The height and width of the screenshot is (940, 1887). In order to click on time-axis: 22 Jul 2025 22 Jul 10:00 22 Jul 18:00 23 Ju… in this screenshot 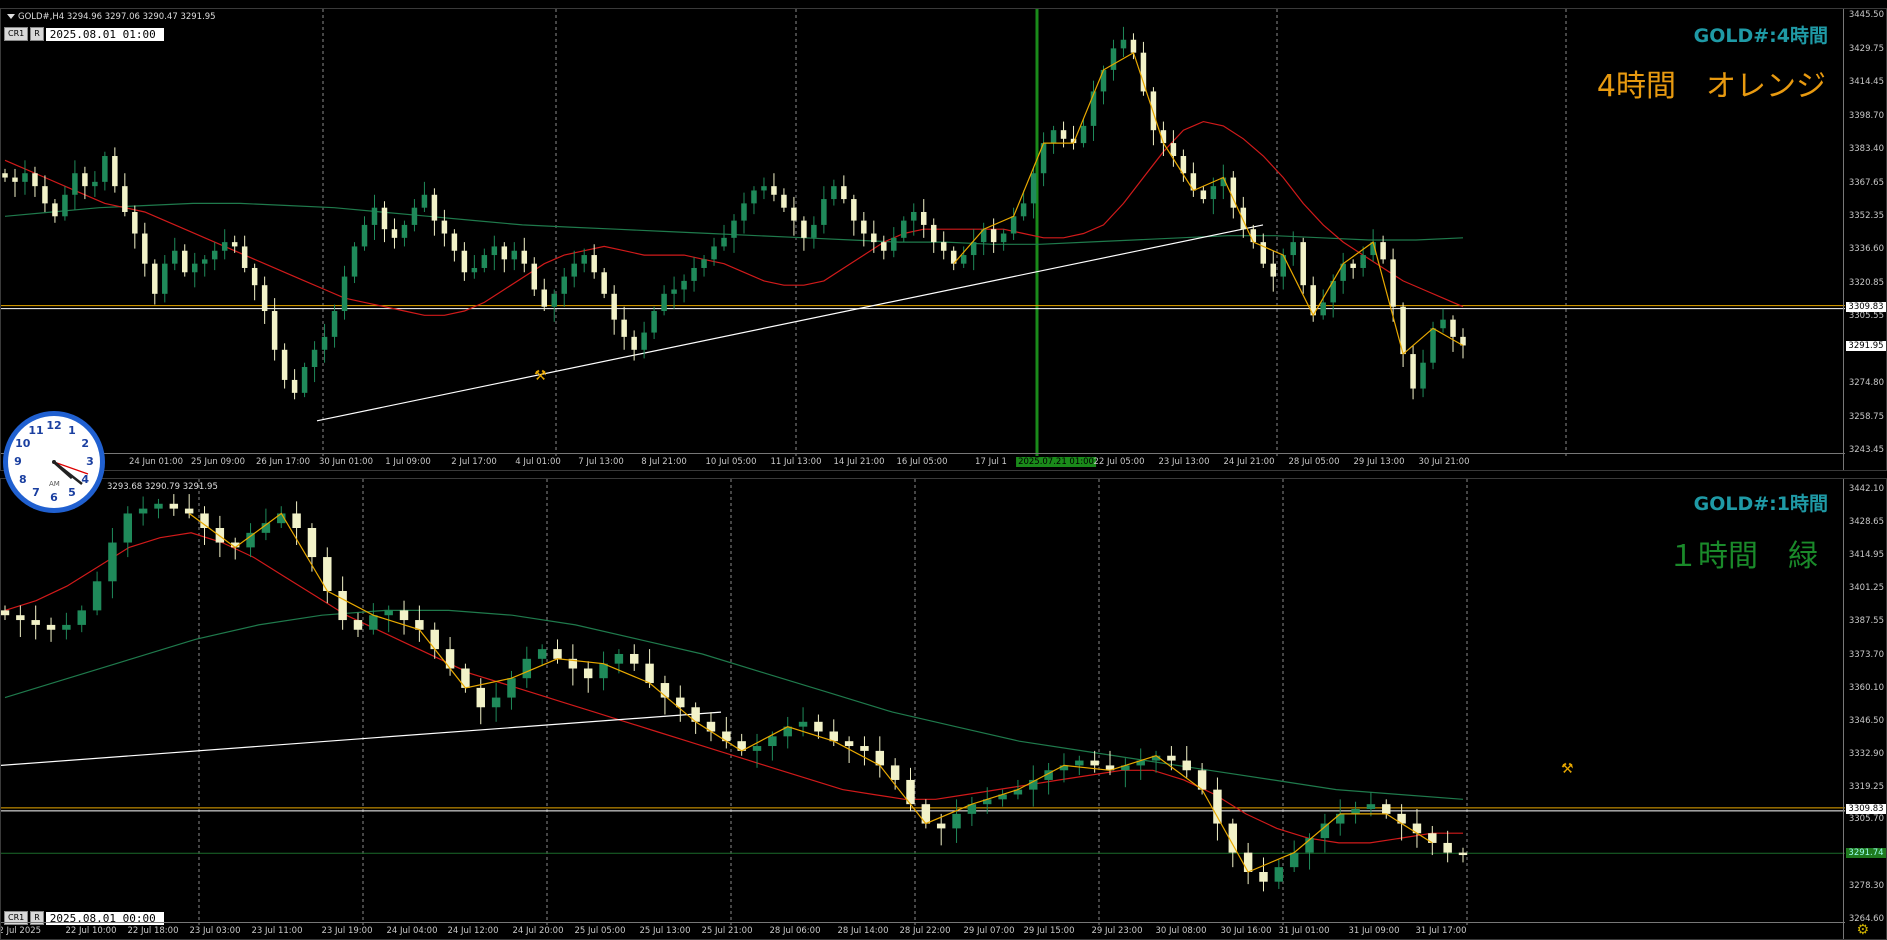, I will do `click(923, 930)`.